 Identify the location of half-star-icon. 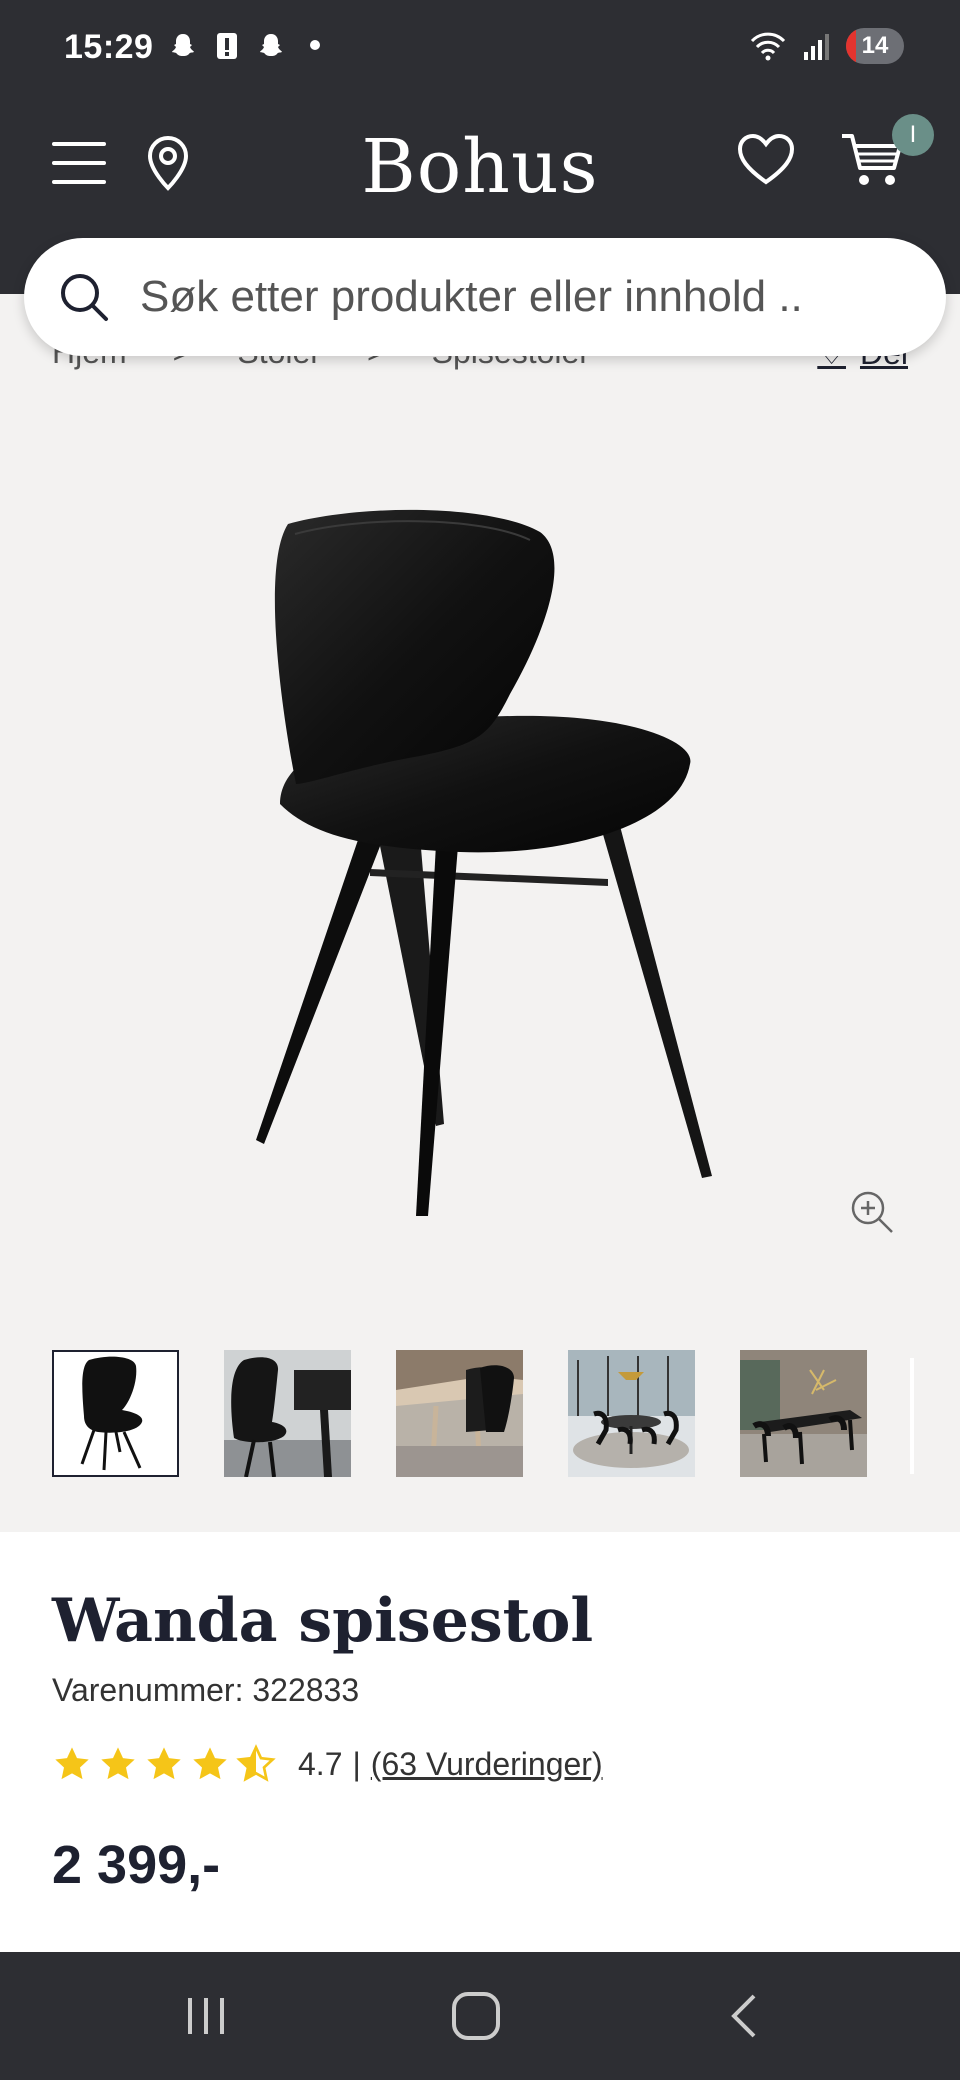
(256, 1763).